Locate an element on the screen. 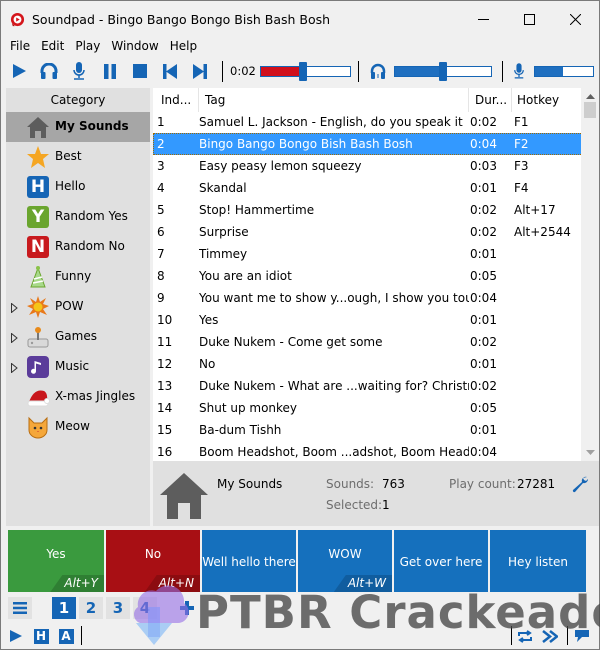 The image size is (600, 650). sound-row: 12 No 0:01 is located at coordinates (368, 364).